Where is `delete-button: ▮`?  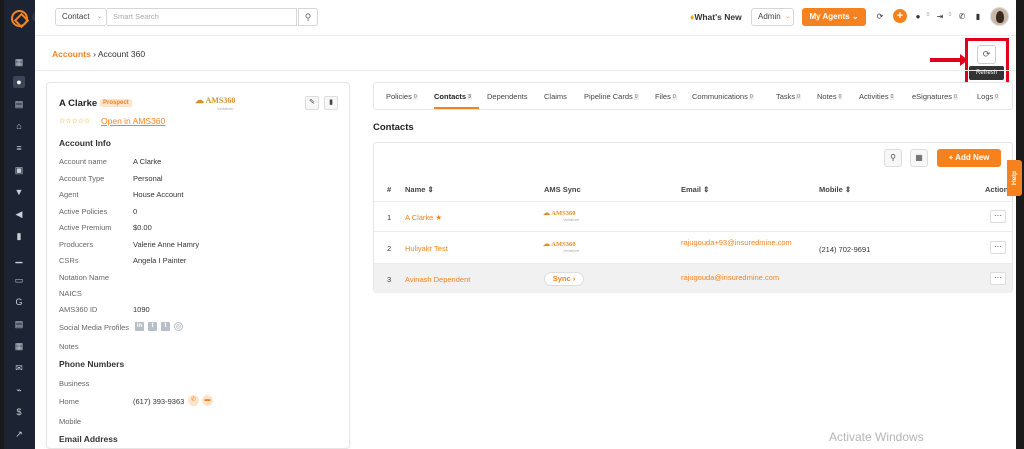
delete-button: ▮ is located at coordinates (331, 103).